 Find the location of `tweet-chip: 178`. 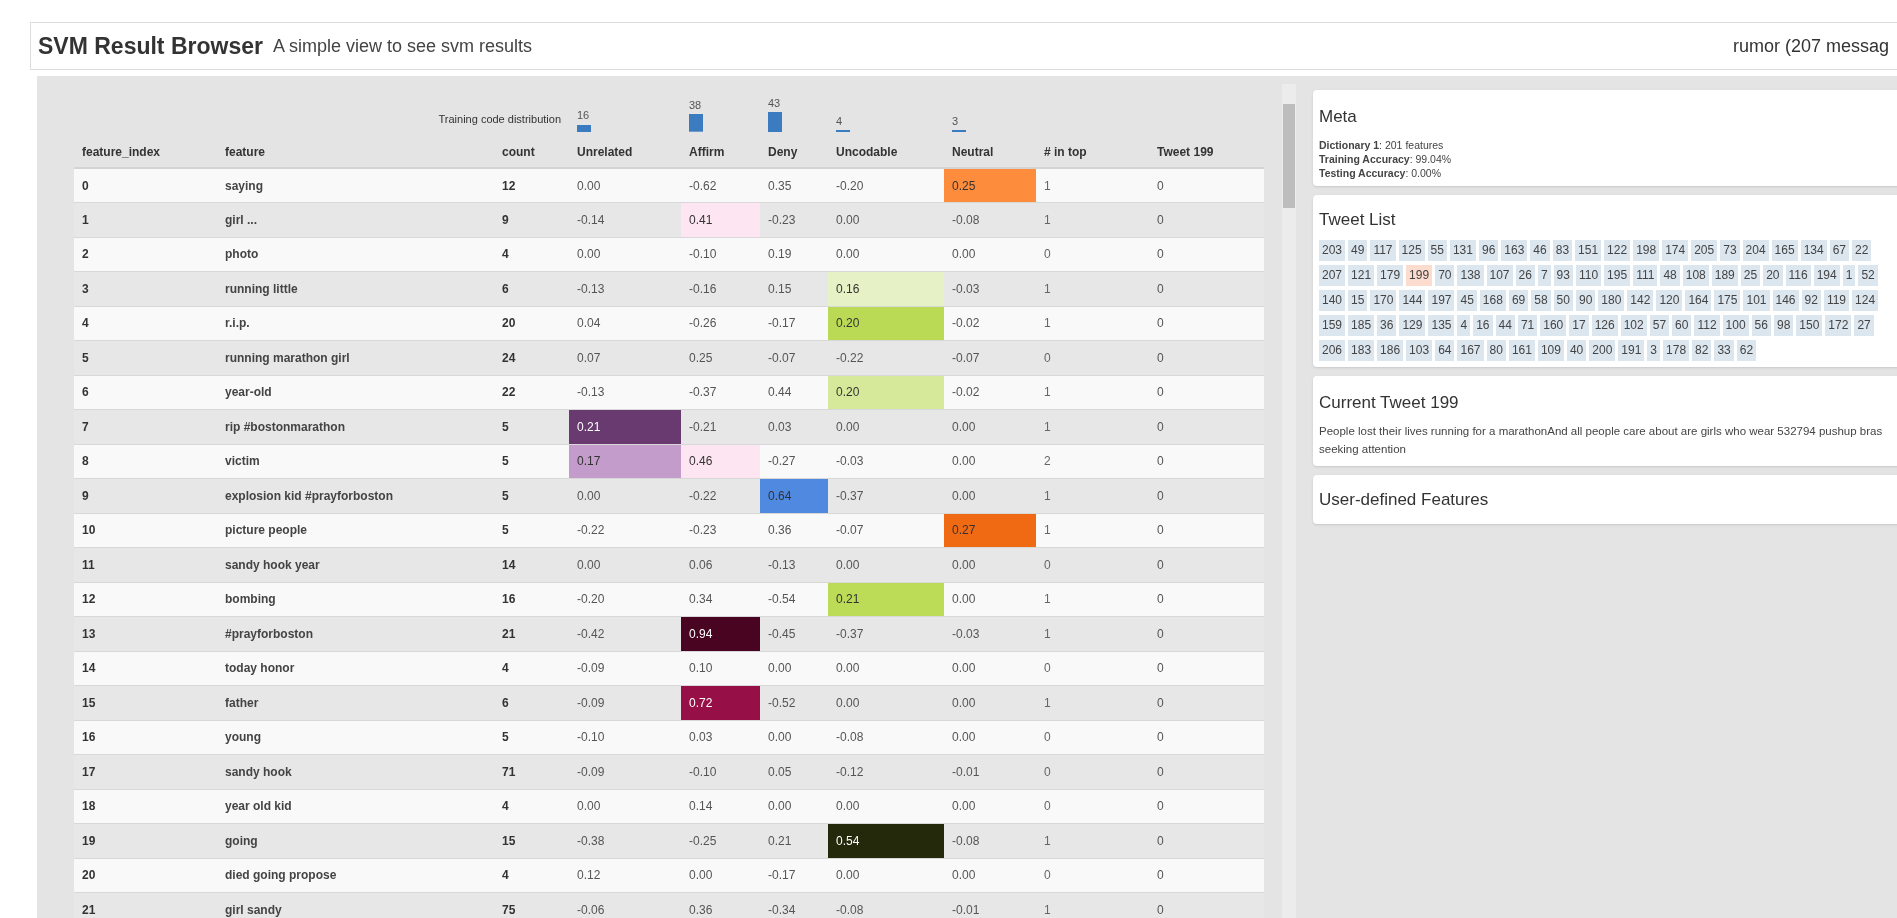

tweet-chip: 178 is located at coordinates (1676, 350).